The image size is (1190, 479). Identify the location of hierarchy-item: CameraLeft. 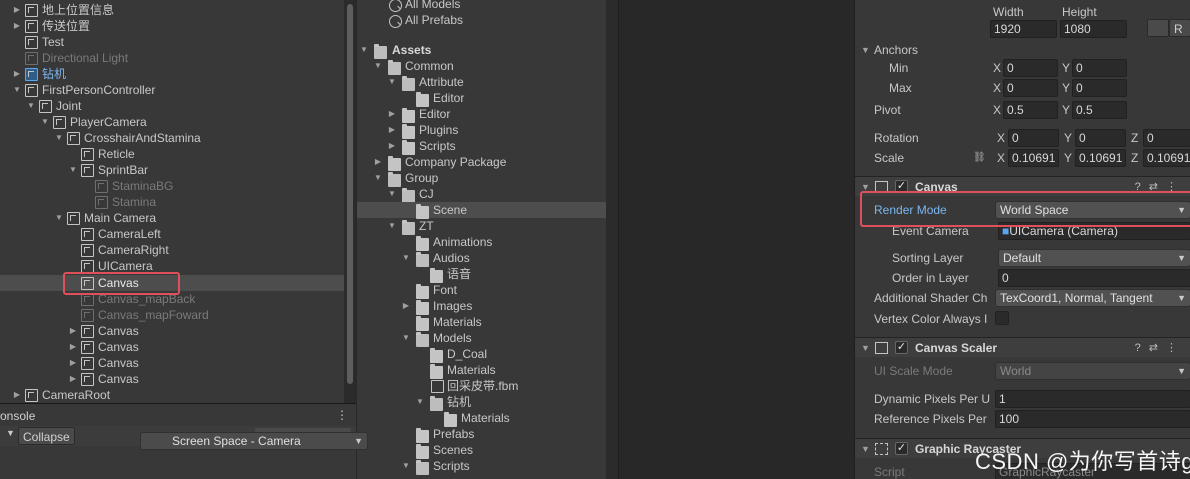
(172, 234).